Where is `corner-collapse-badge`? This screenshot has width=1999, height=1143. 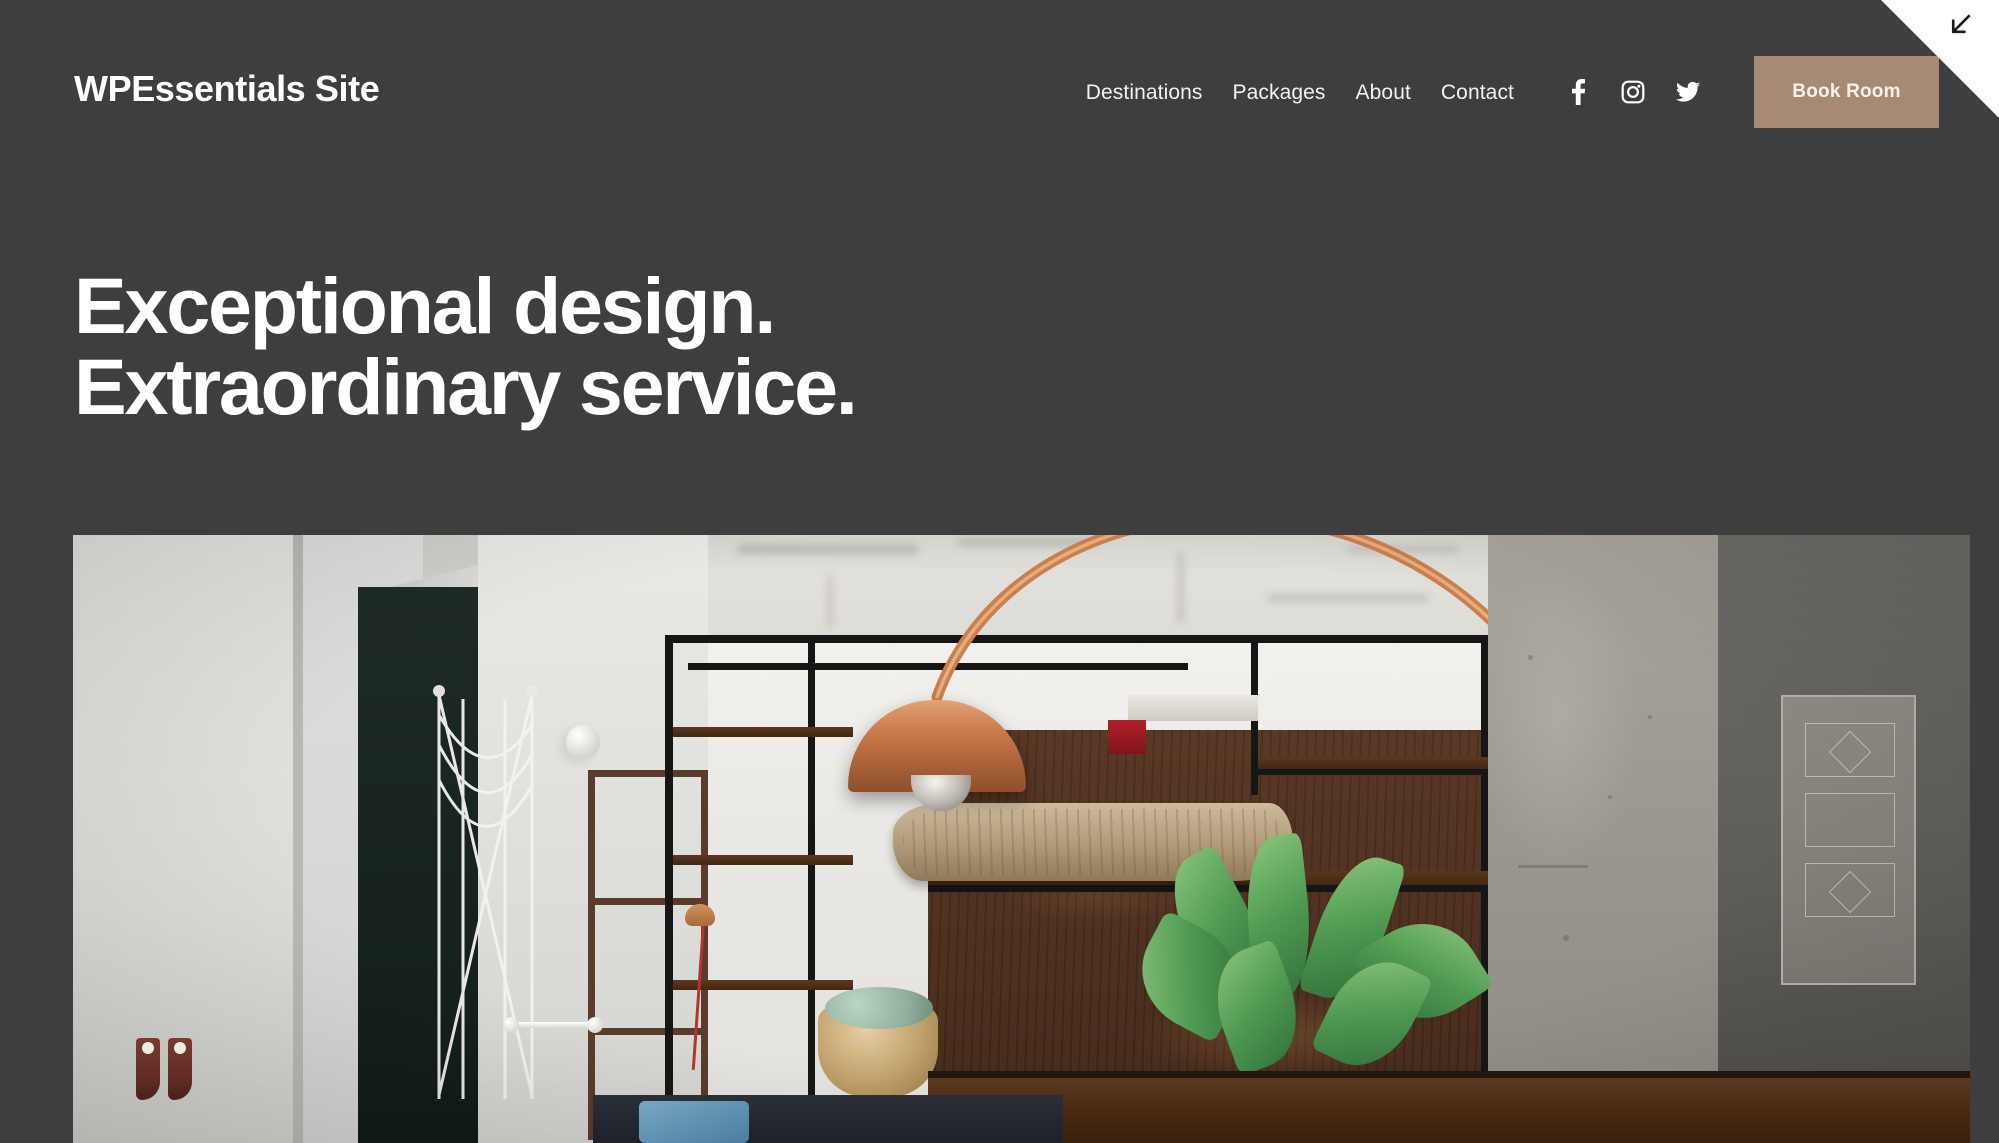 corner-collapse-badge is located at coordinates (1940, 59).